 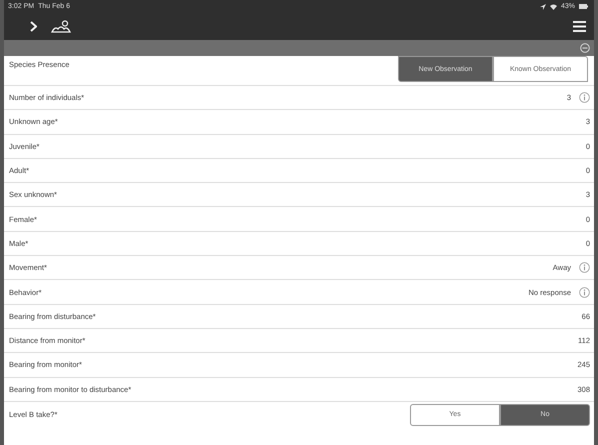 What do you see at coordinates (543, 7) in the screenshot?
I see `location-icon` at bounding box center [543, 7].